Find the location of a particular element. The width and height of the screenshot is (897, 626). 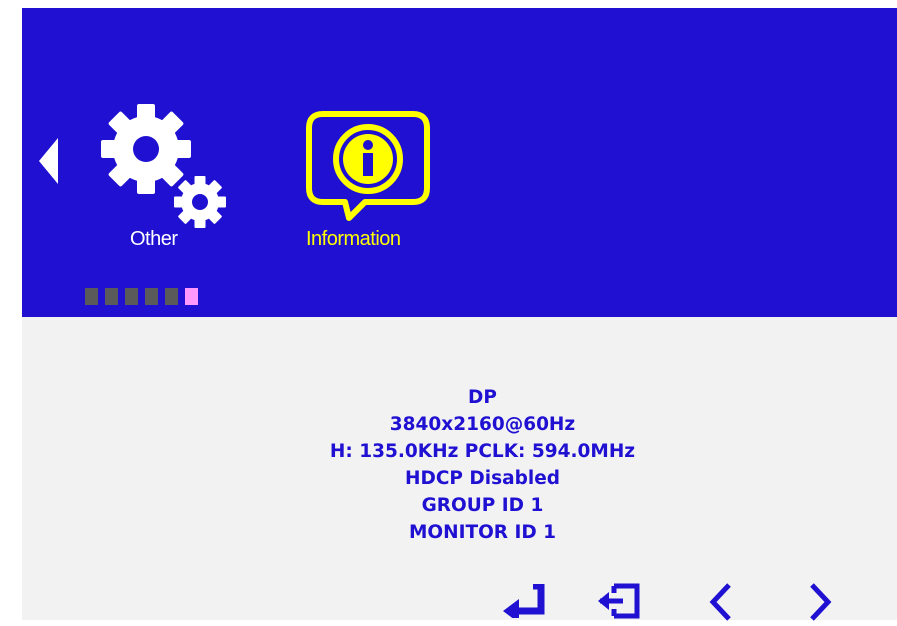

monitor-id: MONITOR ID 1 is located at coordinates (482, 532).